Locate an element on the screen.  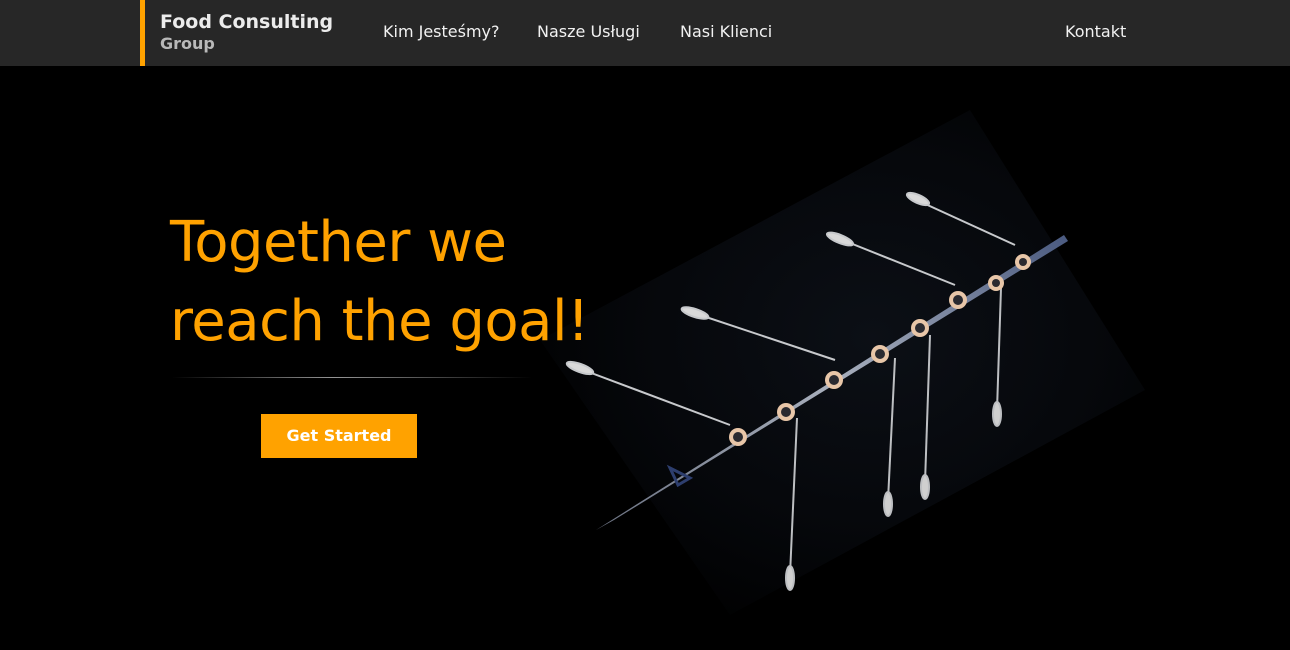
nav-link-nasi-klienci: Nasi Klienci is located at coordinates (726, 32).